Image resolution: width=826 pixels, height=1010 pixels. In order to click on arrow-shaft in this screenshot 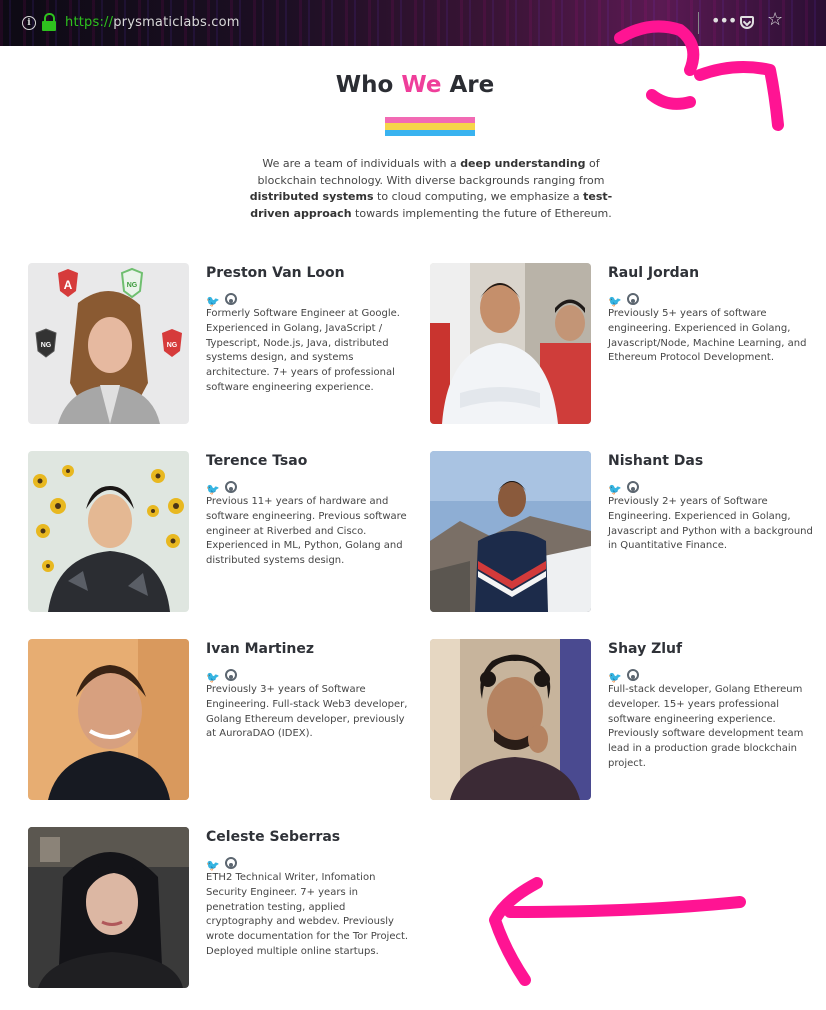, I will do `click(625, 907)`.